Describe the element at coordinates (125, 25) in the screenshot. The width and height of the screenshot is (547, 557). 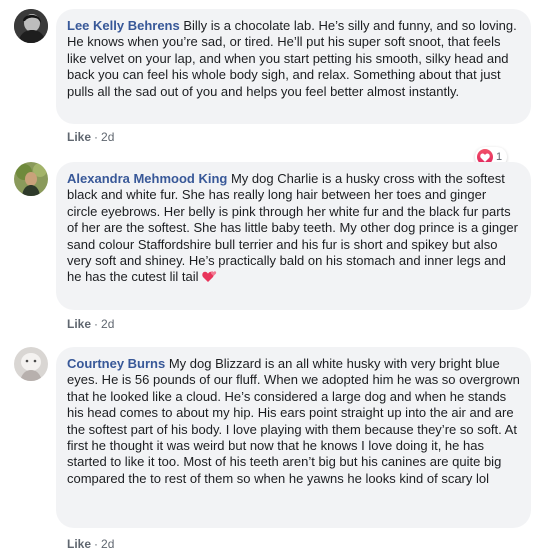
I see `comment-author: Lee Kelly Behrens` at that location.